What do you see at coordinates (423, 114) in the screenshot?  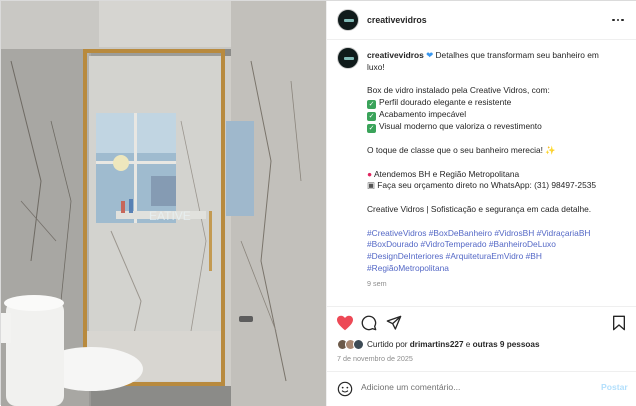 I see `caption-line-5: Acabamento impecável` at bounding box center [423, 114].